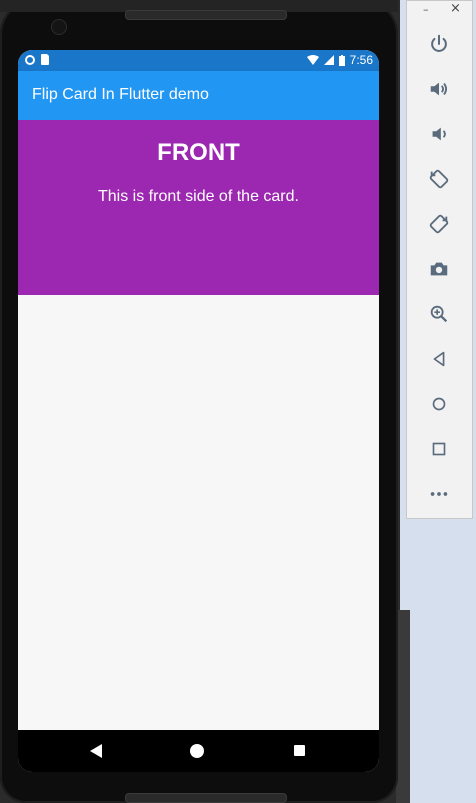 The height and width of the screenshot is (803, 476). What do you see at coordinates (439, 494) in the screenshot?
I see `more-icon` at bounding box center [439, 494].